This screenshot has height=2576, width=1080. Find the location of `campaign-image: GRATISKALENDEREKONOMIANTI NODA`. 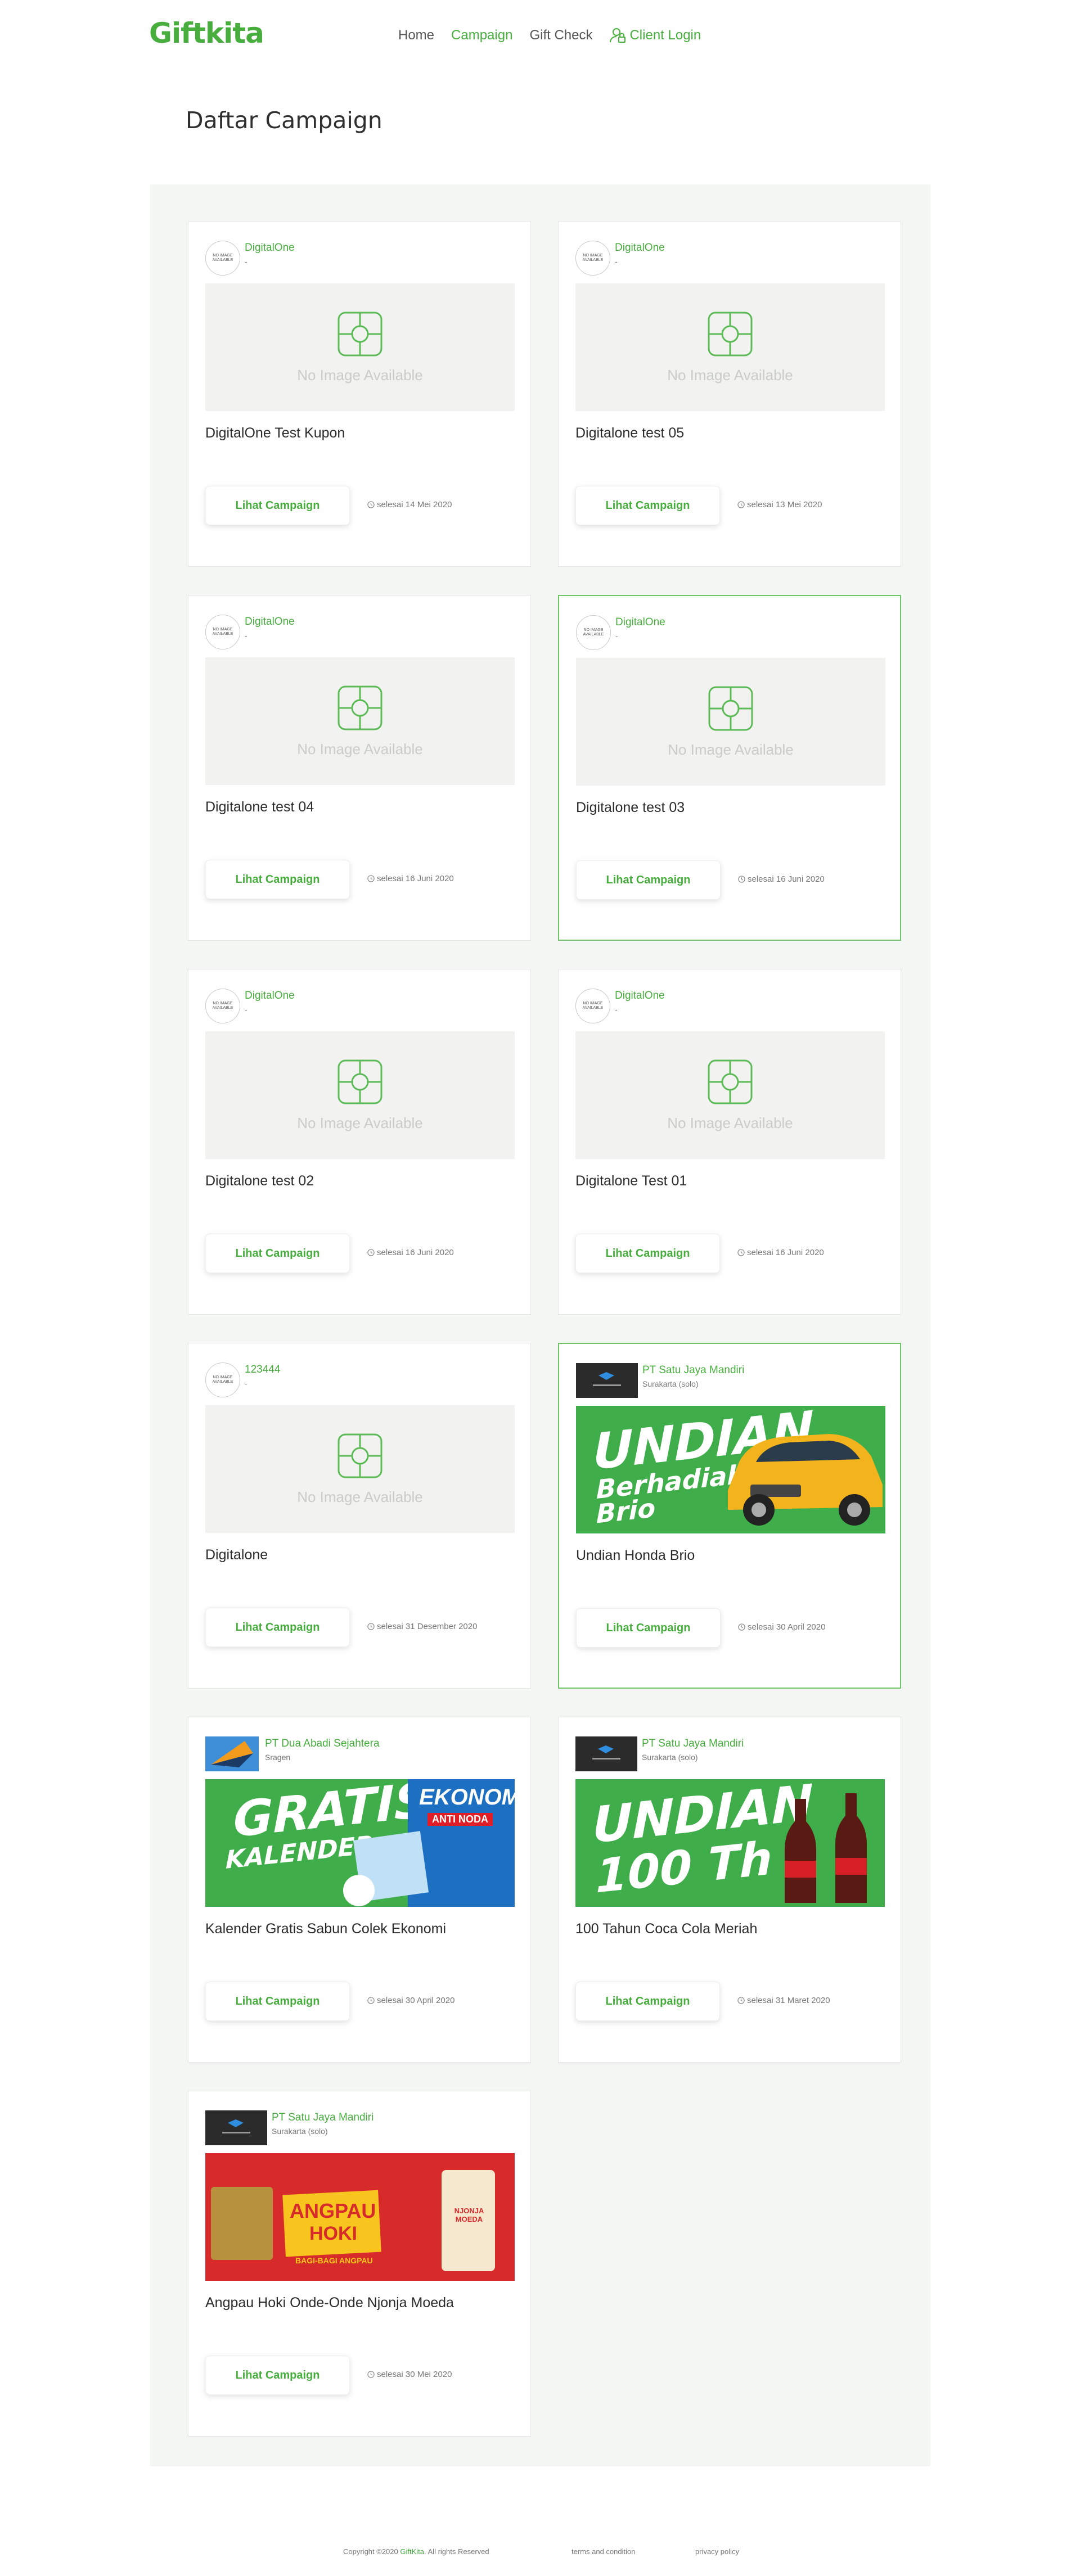

campaign-image: GRATISKALENDEREKONOMIANTI NODA is located at coordinates (360, 1843).